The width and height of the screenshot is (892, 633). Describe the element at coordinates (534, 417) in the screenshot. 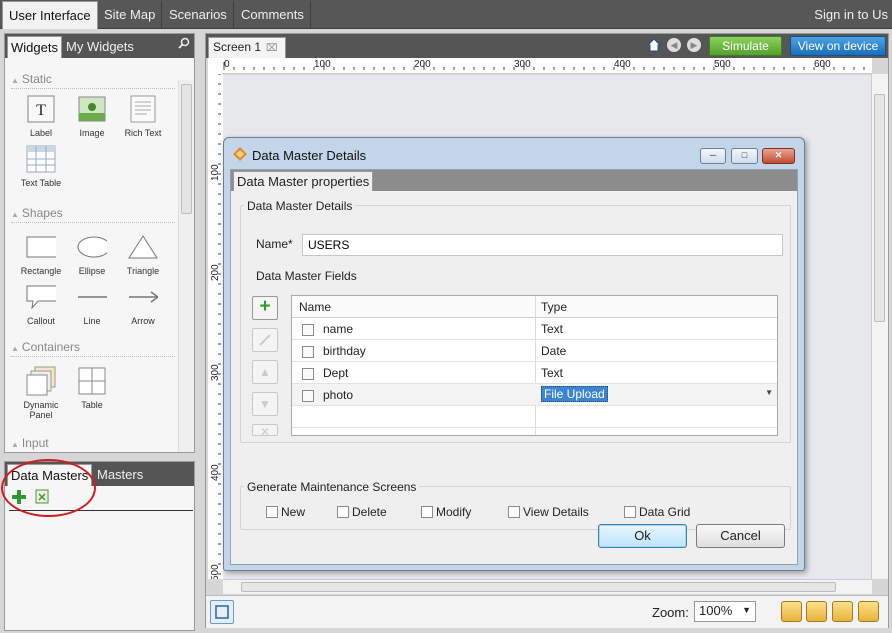

I see `table-row` at that location.